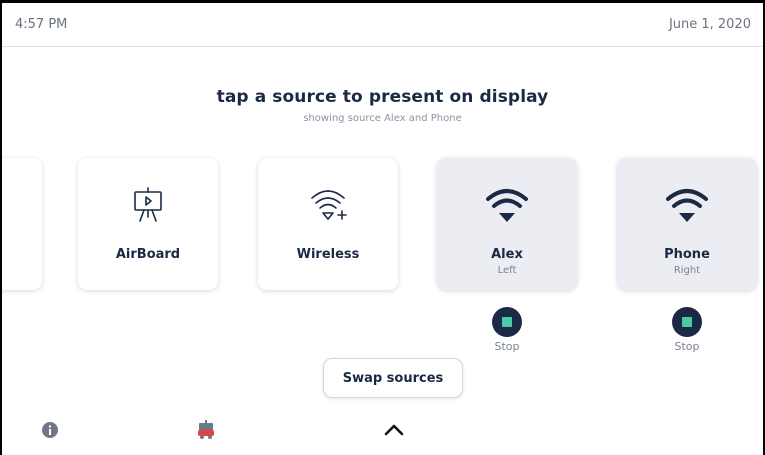 This screenshot has height=455, width=765. I want to click on source-card-wireless: Wireless, so click(328, 224).